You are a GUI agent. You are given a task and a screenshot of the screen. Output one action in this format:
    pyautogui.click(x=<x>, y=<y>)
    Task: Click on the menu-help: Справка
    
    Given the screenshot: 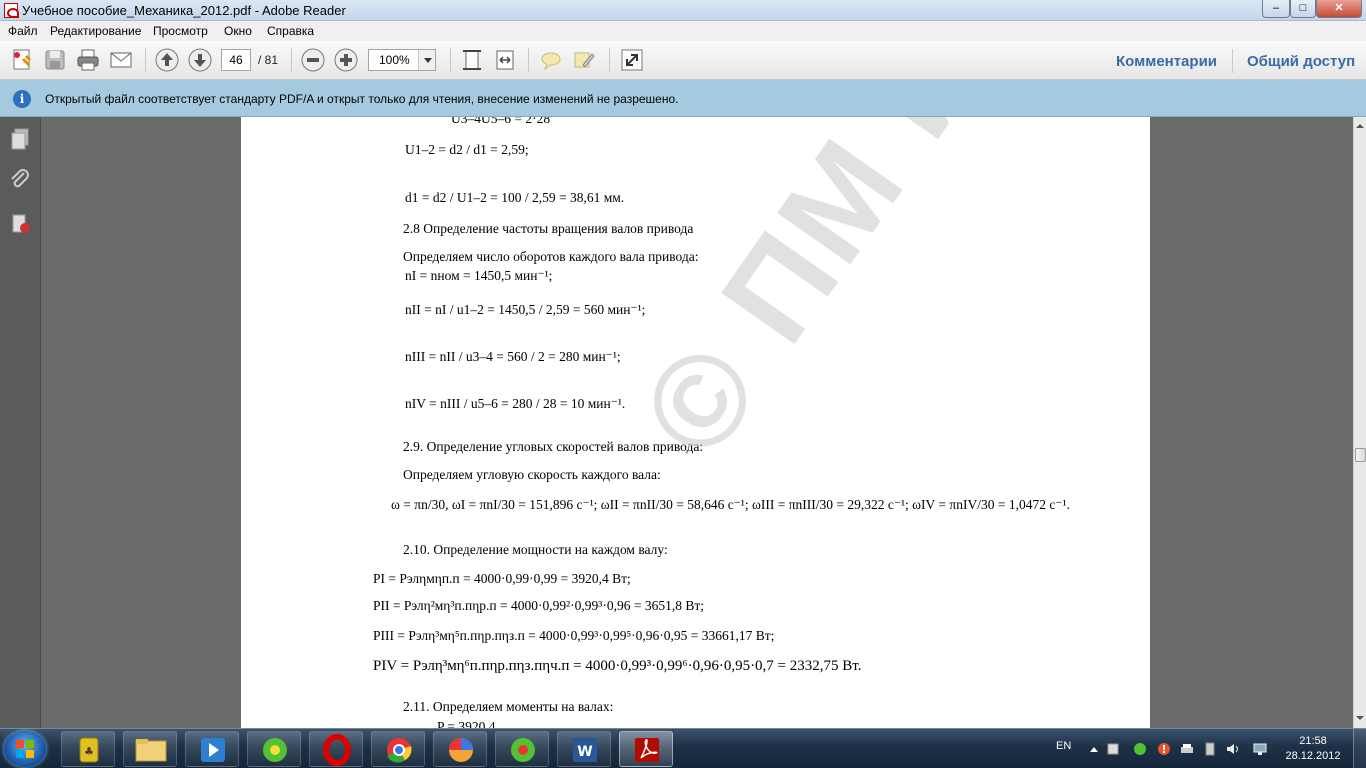 What is the action you would take?
    pyautogui.click(x=290, y=31)
    